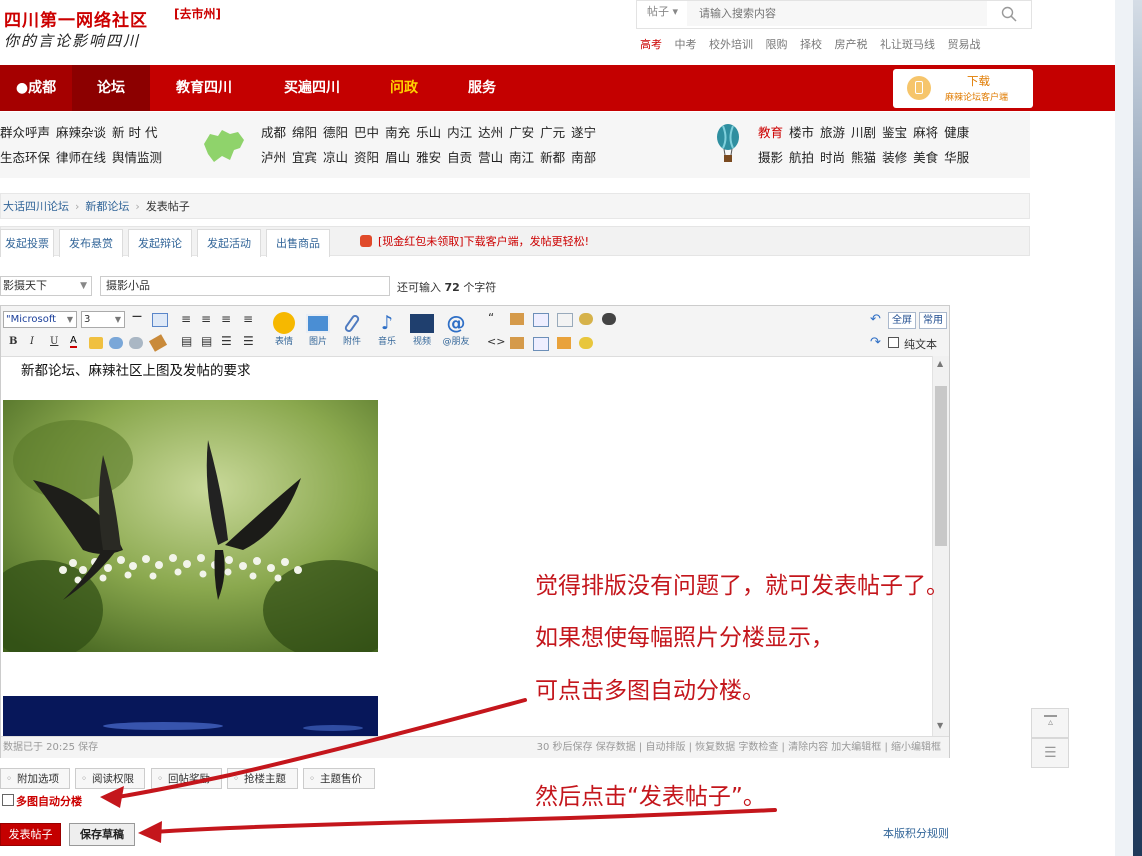 The width and height of the screenshot is (1142, 856). I want to click on back-to-top-button: ▵, so click(1050, 723).